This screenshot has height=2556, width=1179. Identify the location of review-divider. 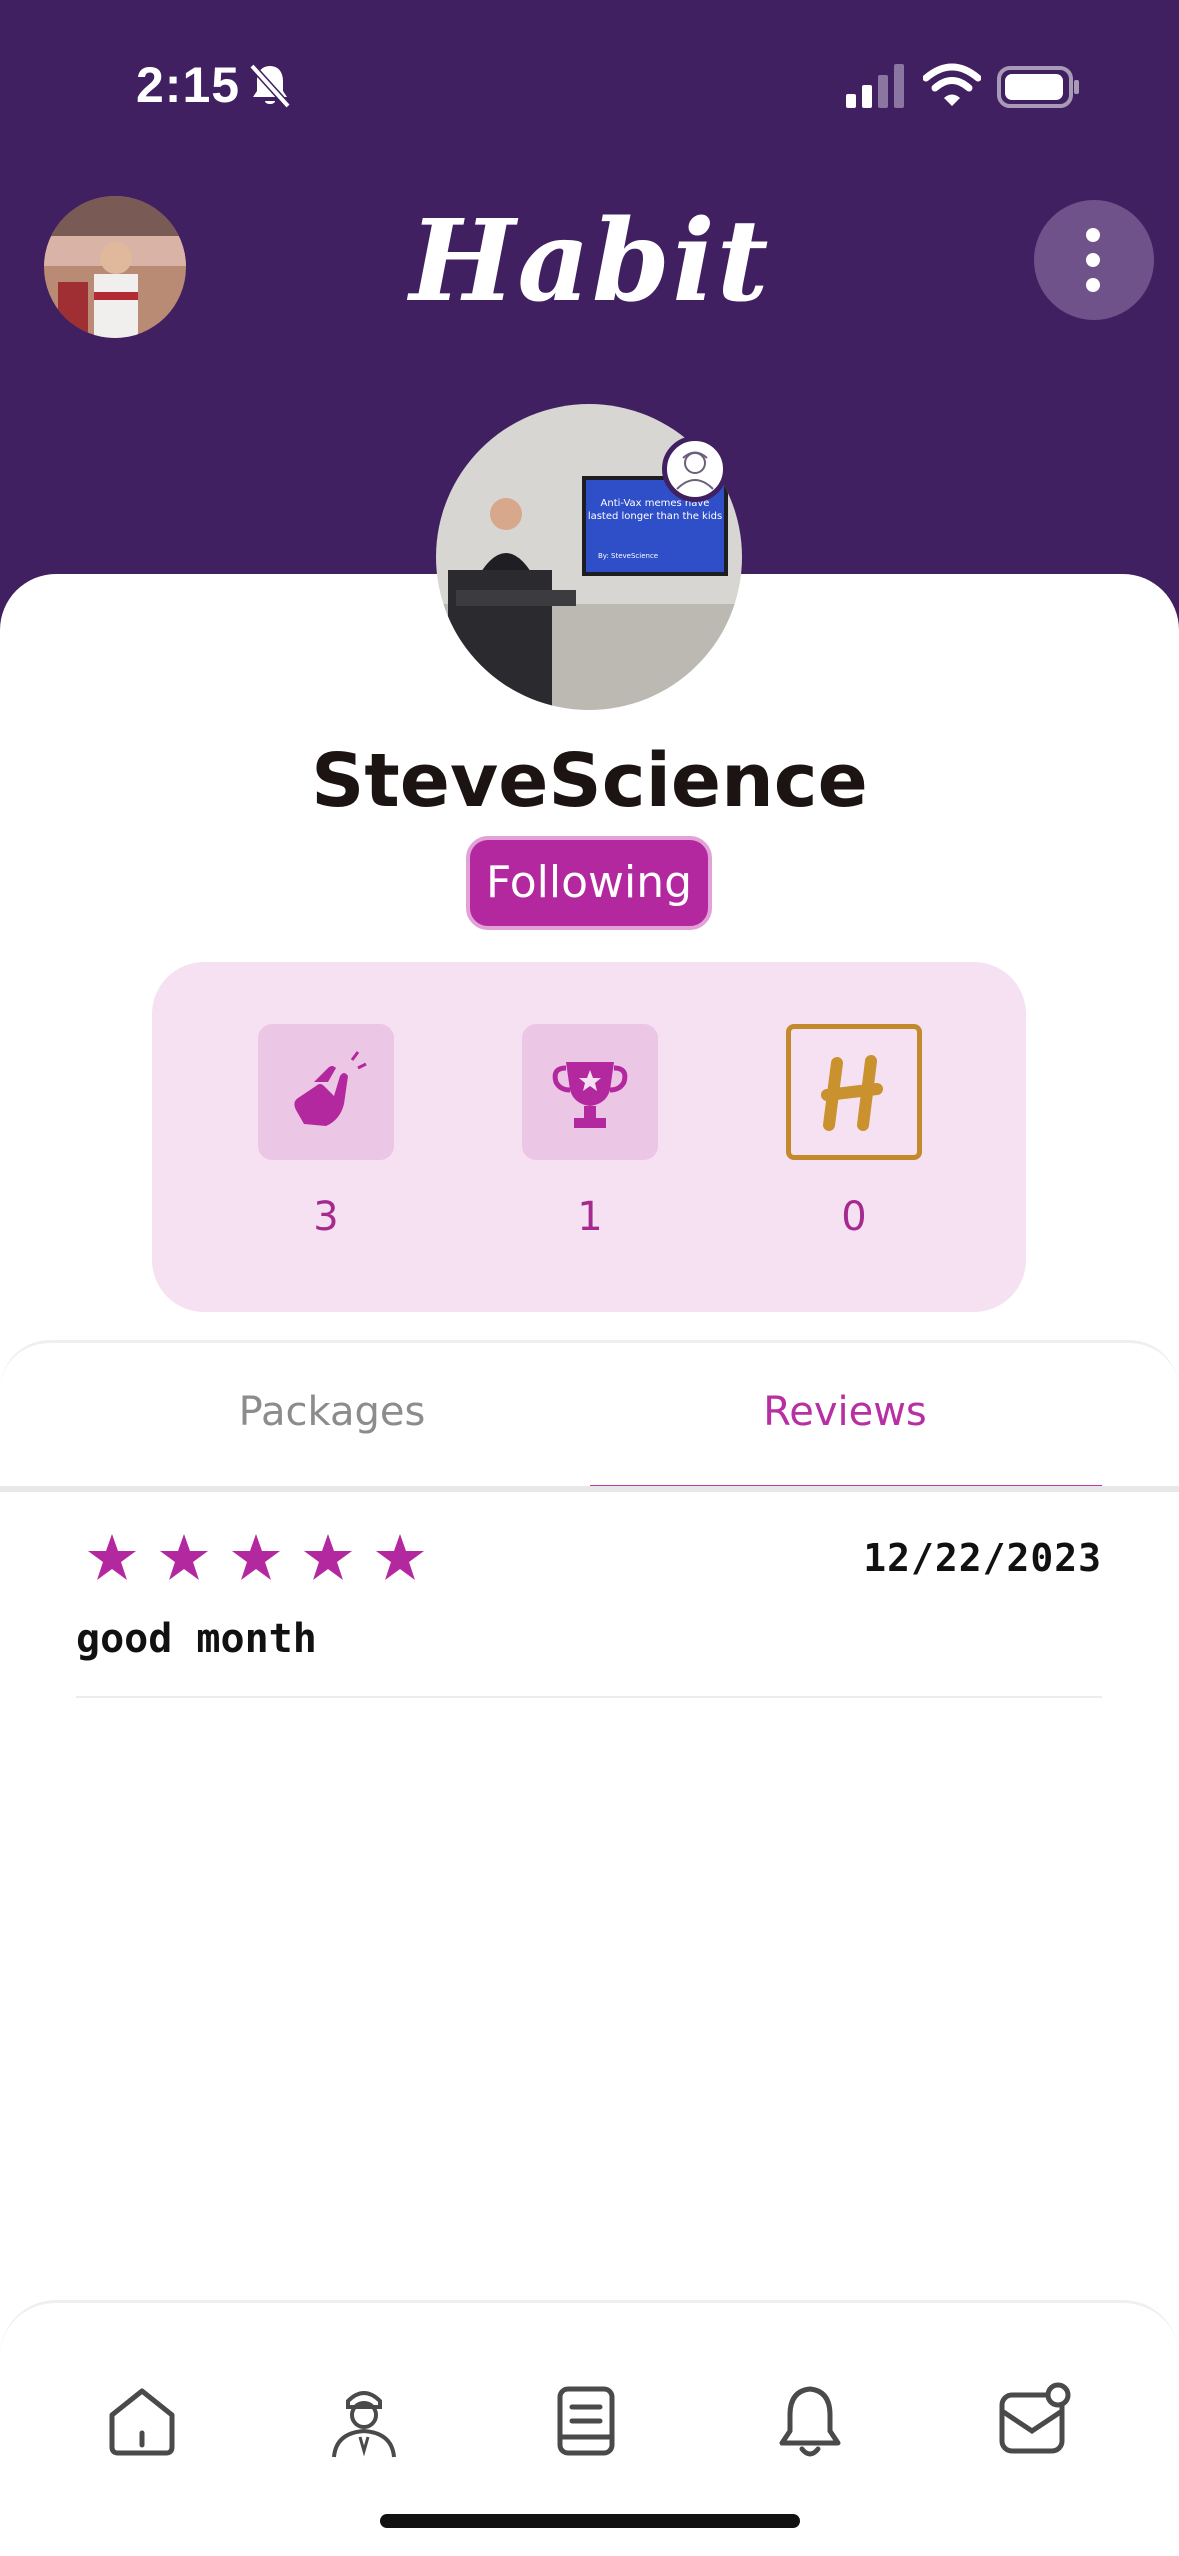
(589, 1697).